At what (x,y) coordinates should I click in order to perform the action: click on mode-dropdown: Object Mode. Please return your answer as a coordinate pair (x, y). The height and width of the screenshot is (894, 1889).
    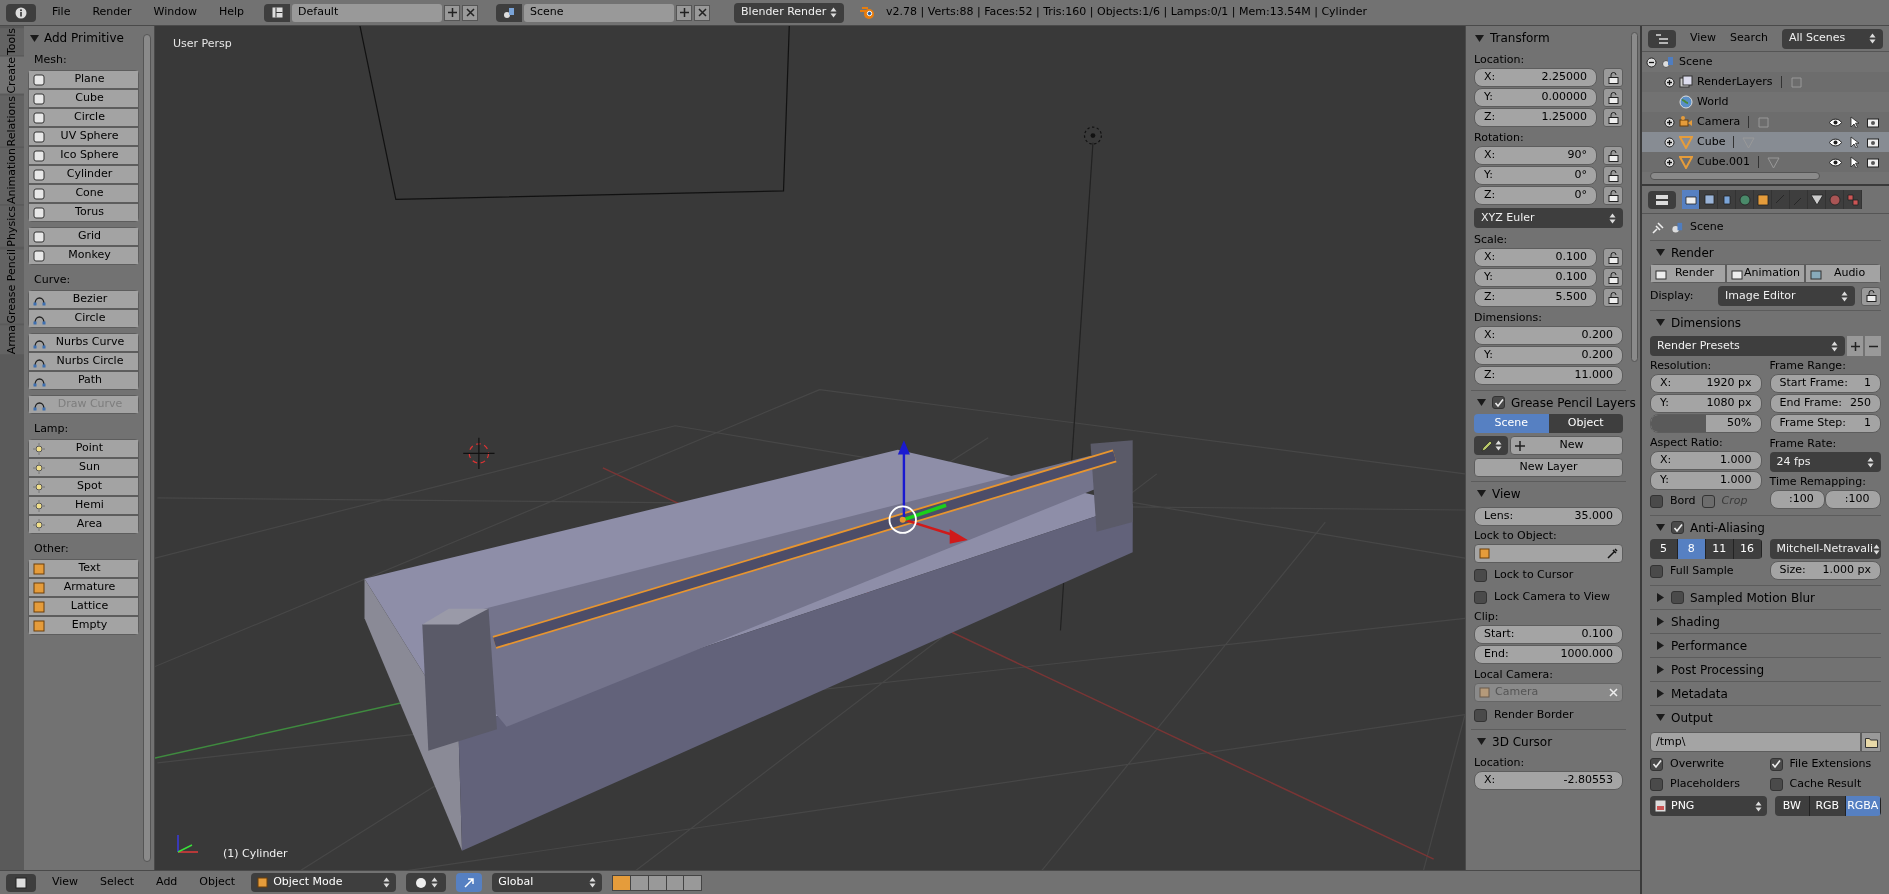
    Looking at the image, I should click on (324, 882).